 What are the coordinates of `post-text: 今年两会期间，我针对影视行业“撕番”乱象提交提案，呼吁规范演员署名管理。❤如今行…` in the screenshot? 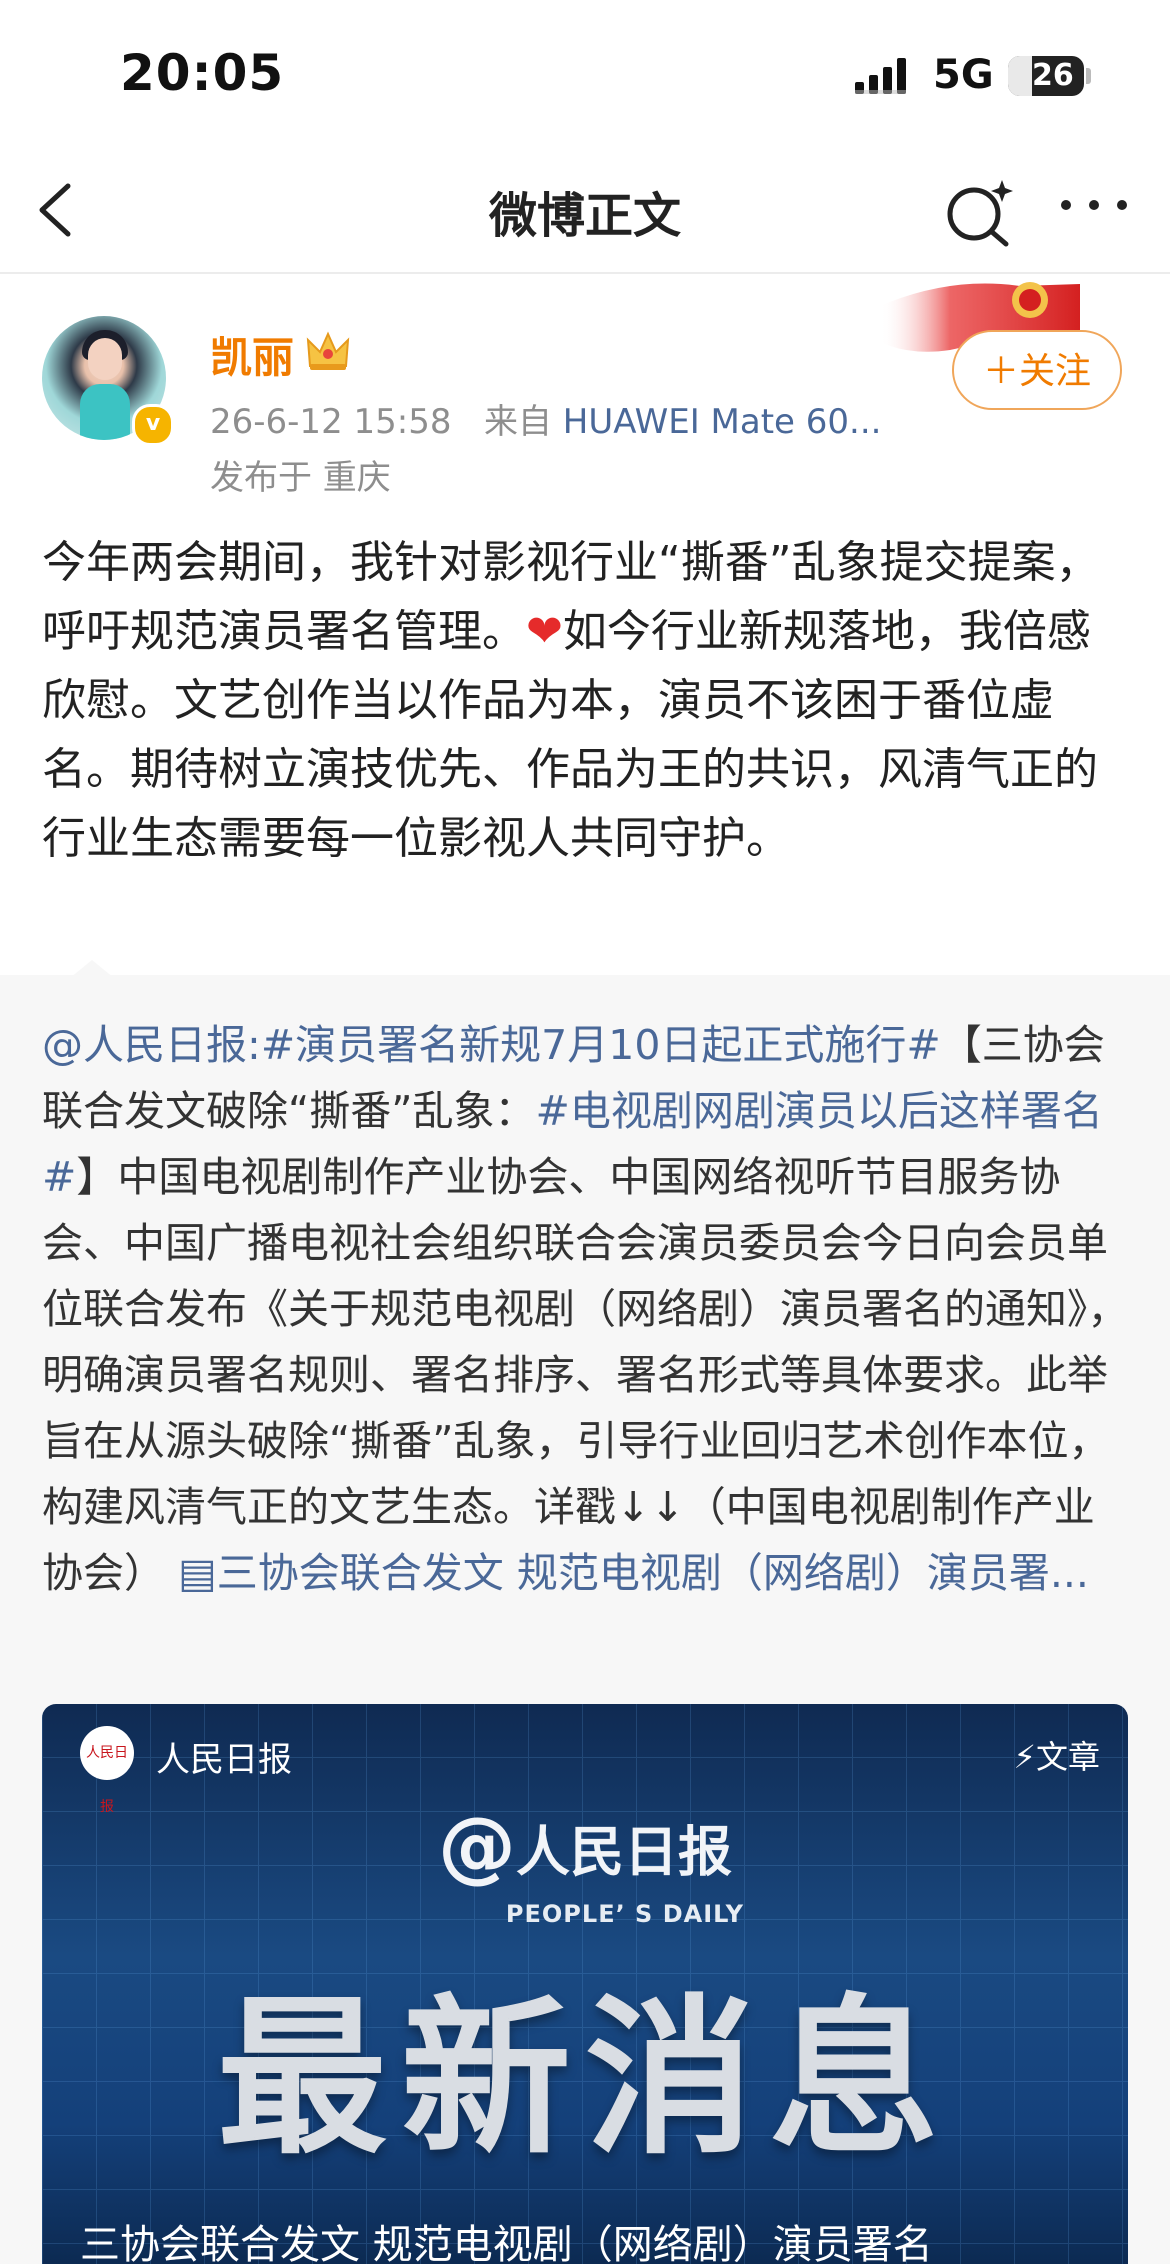 It's located at (587, 700).